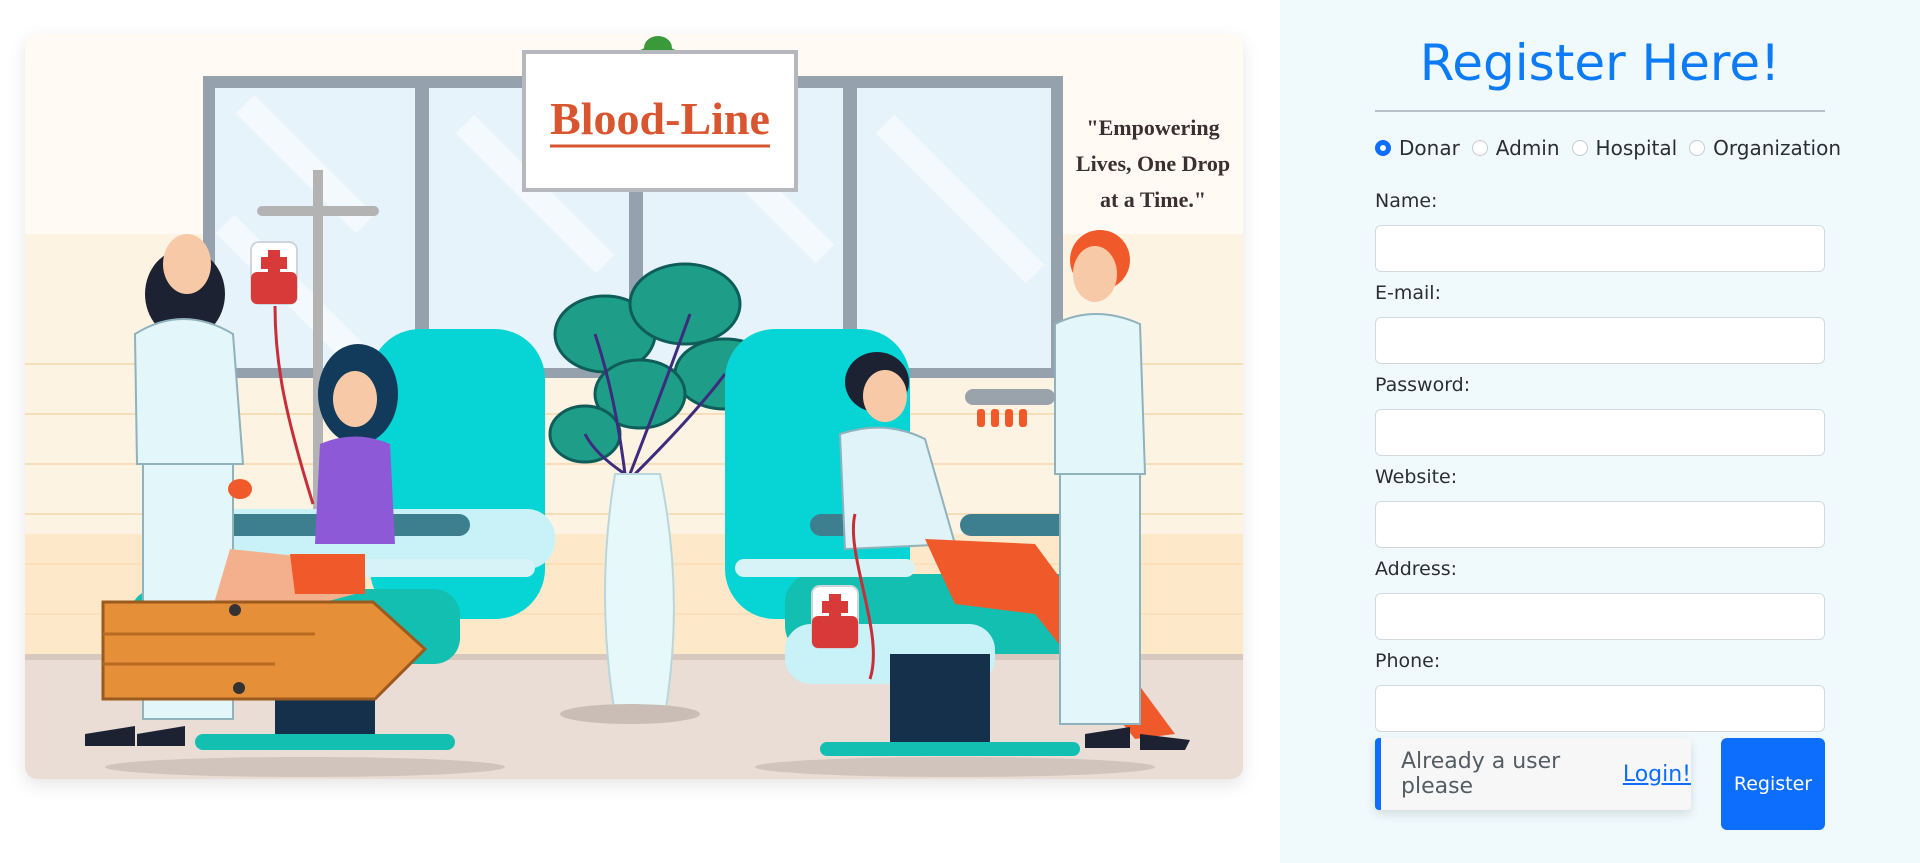 This screenshot has height=863, width=1920. I want to click on svg-text: "Empowering, so click(1152, 127).